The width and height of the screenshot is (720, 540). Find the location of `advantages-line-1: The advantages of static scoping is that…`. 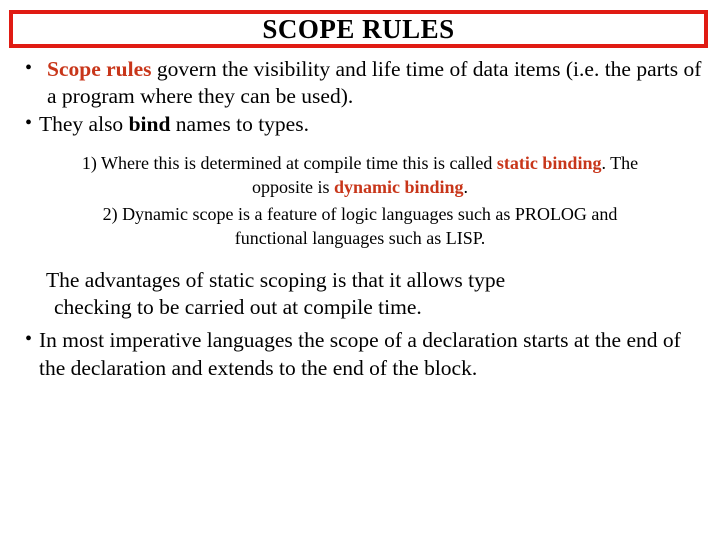

advantages-line-1: The advantages of static scoping is that… is located at coordinates (276, 279).